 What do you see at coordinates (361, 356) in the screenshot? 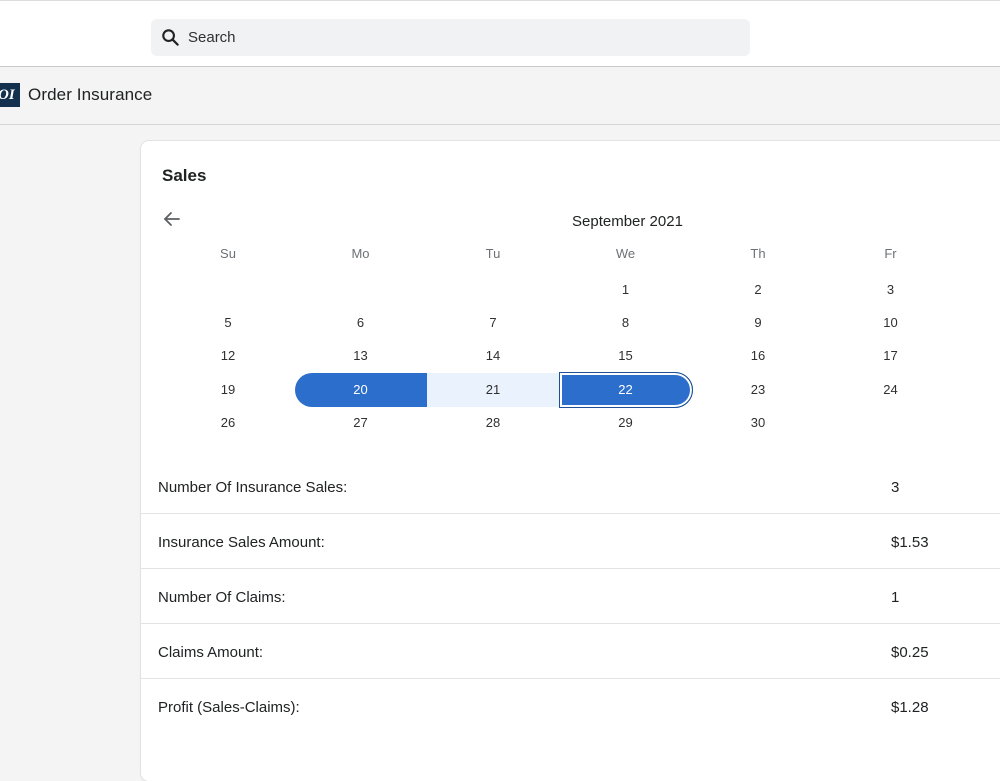
I see `calendar-day: 13` at bounding box center [361, 356].